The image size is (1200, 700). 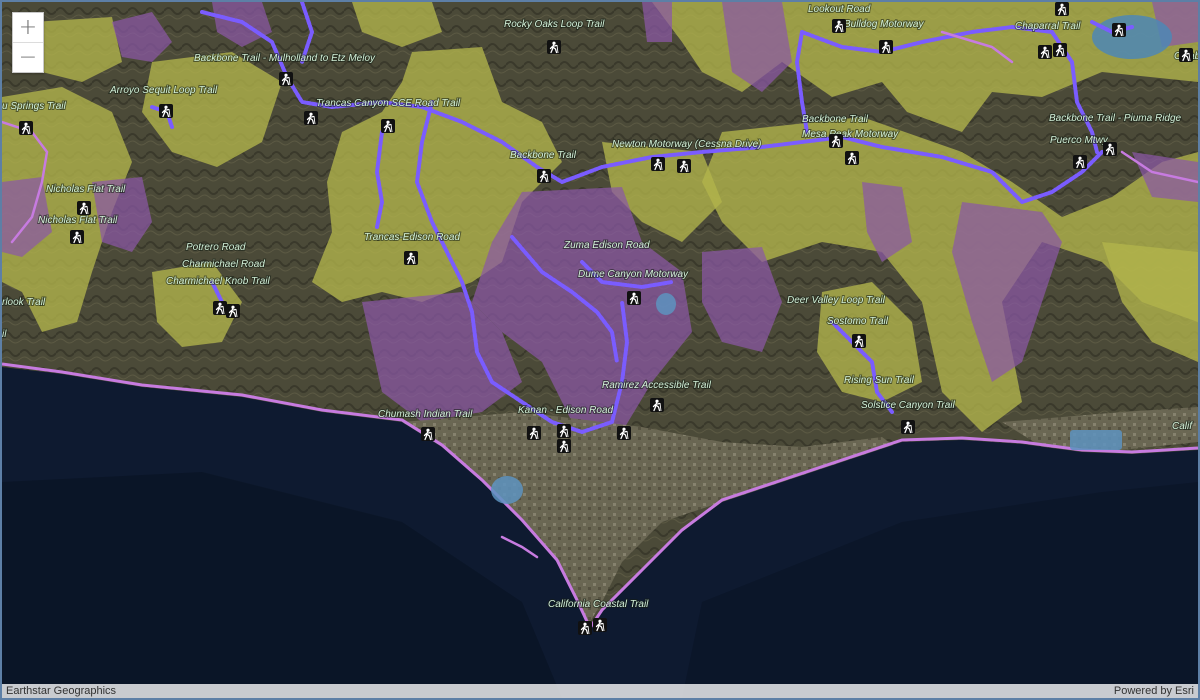 What do you see at coordinates (28, 57) in the screenshot?
I see `zoom-out-button: −` at bounding box center [28, 57].